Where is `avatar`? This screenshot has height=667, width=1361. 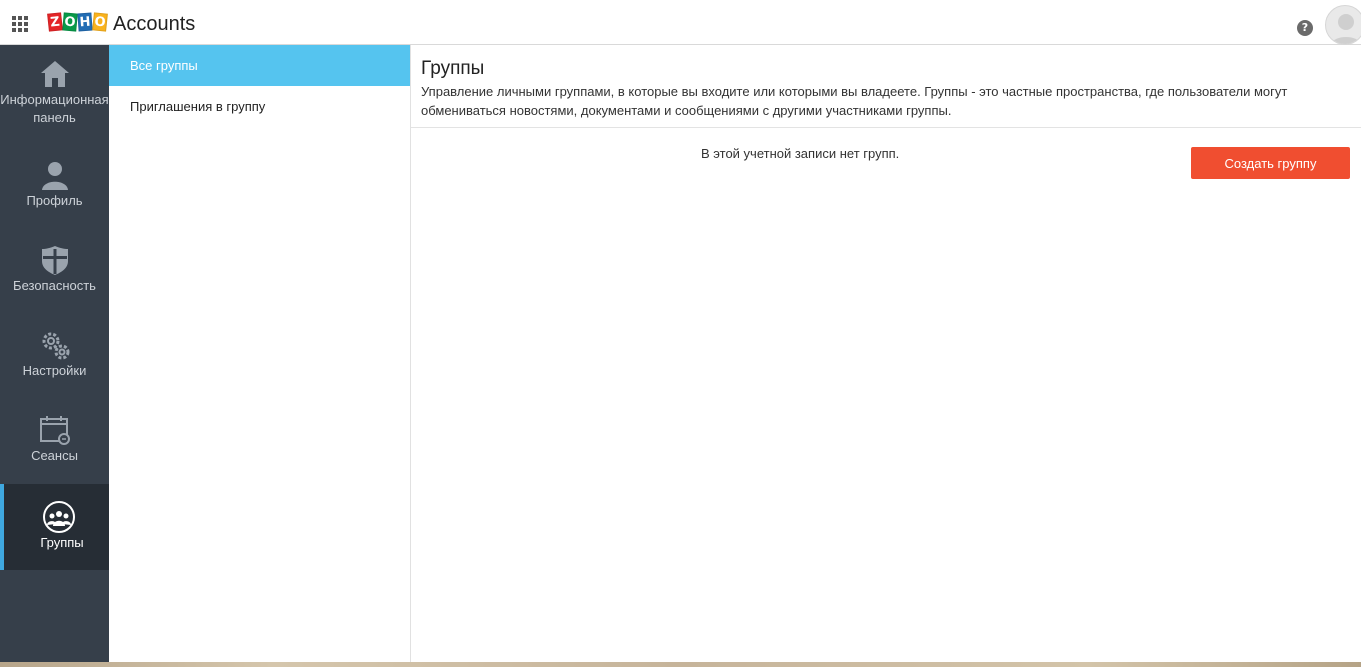
avatar is located at coordinates (1343, 25).